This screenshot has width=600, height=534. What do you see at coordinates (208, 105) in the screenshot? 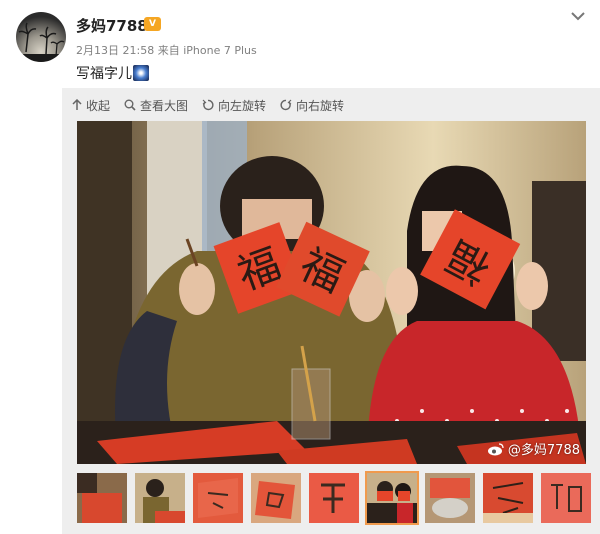
I see `rotate-left-icon` at bounding box center [208, 105].